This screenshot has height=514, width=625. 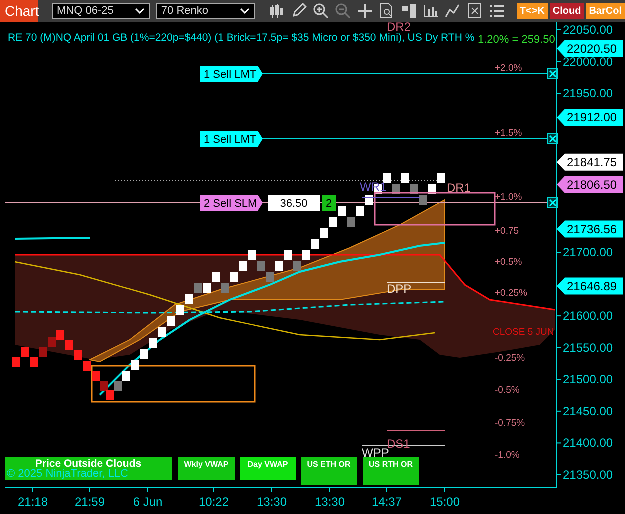 I want to click on time-axis-label: 6 Jun, so click(x=148, y=502).